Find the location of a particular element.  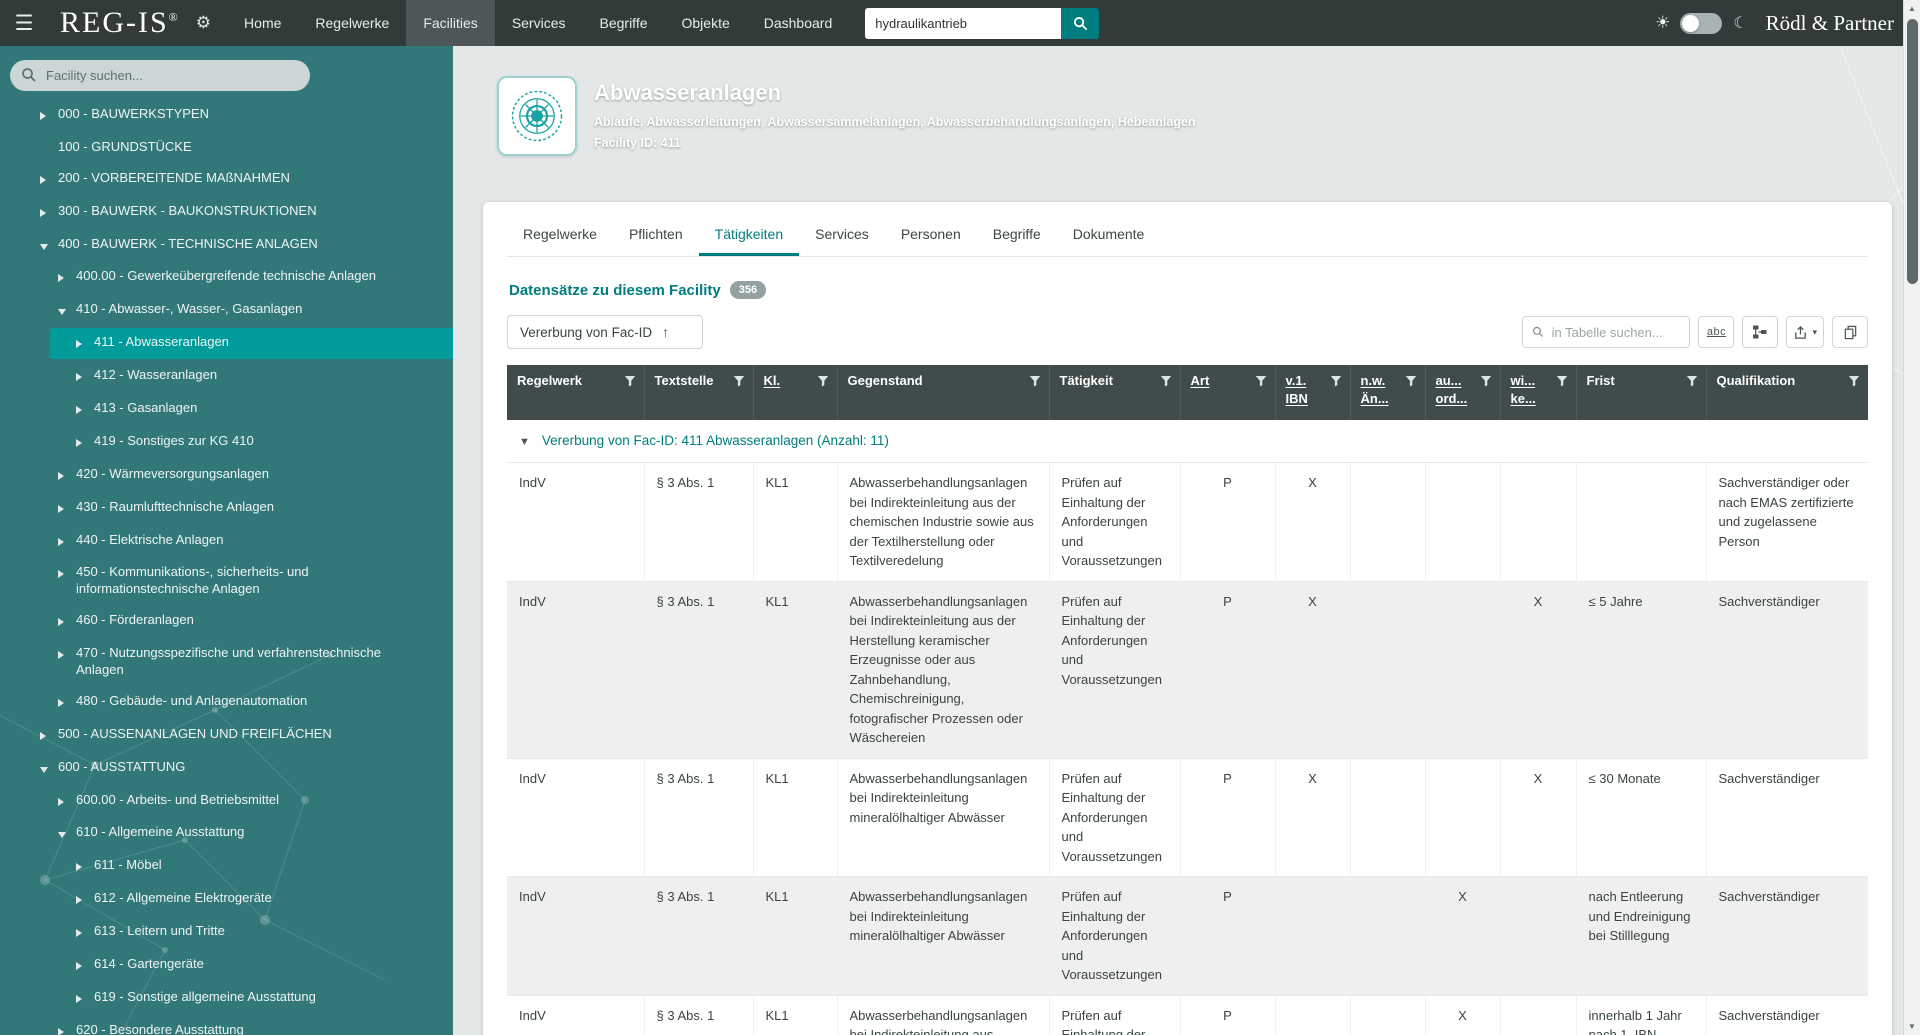

tree-item: 100 - GRUNDSTÜCKE is located at coordinates (226, 147).